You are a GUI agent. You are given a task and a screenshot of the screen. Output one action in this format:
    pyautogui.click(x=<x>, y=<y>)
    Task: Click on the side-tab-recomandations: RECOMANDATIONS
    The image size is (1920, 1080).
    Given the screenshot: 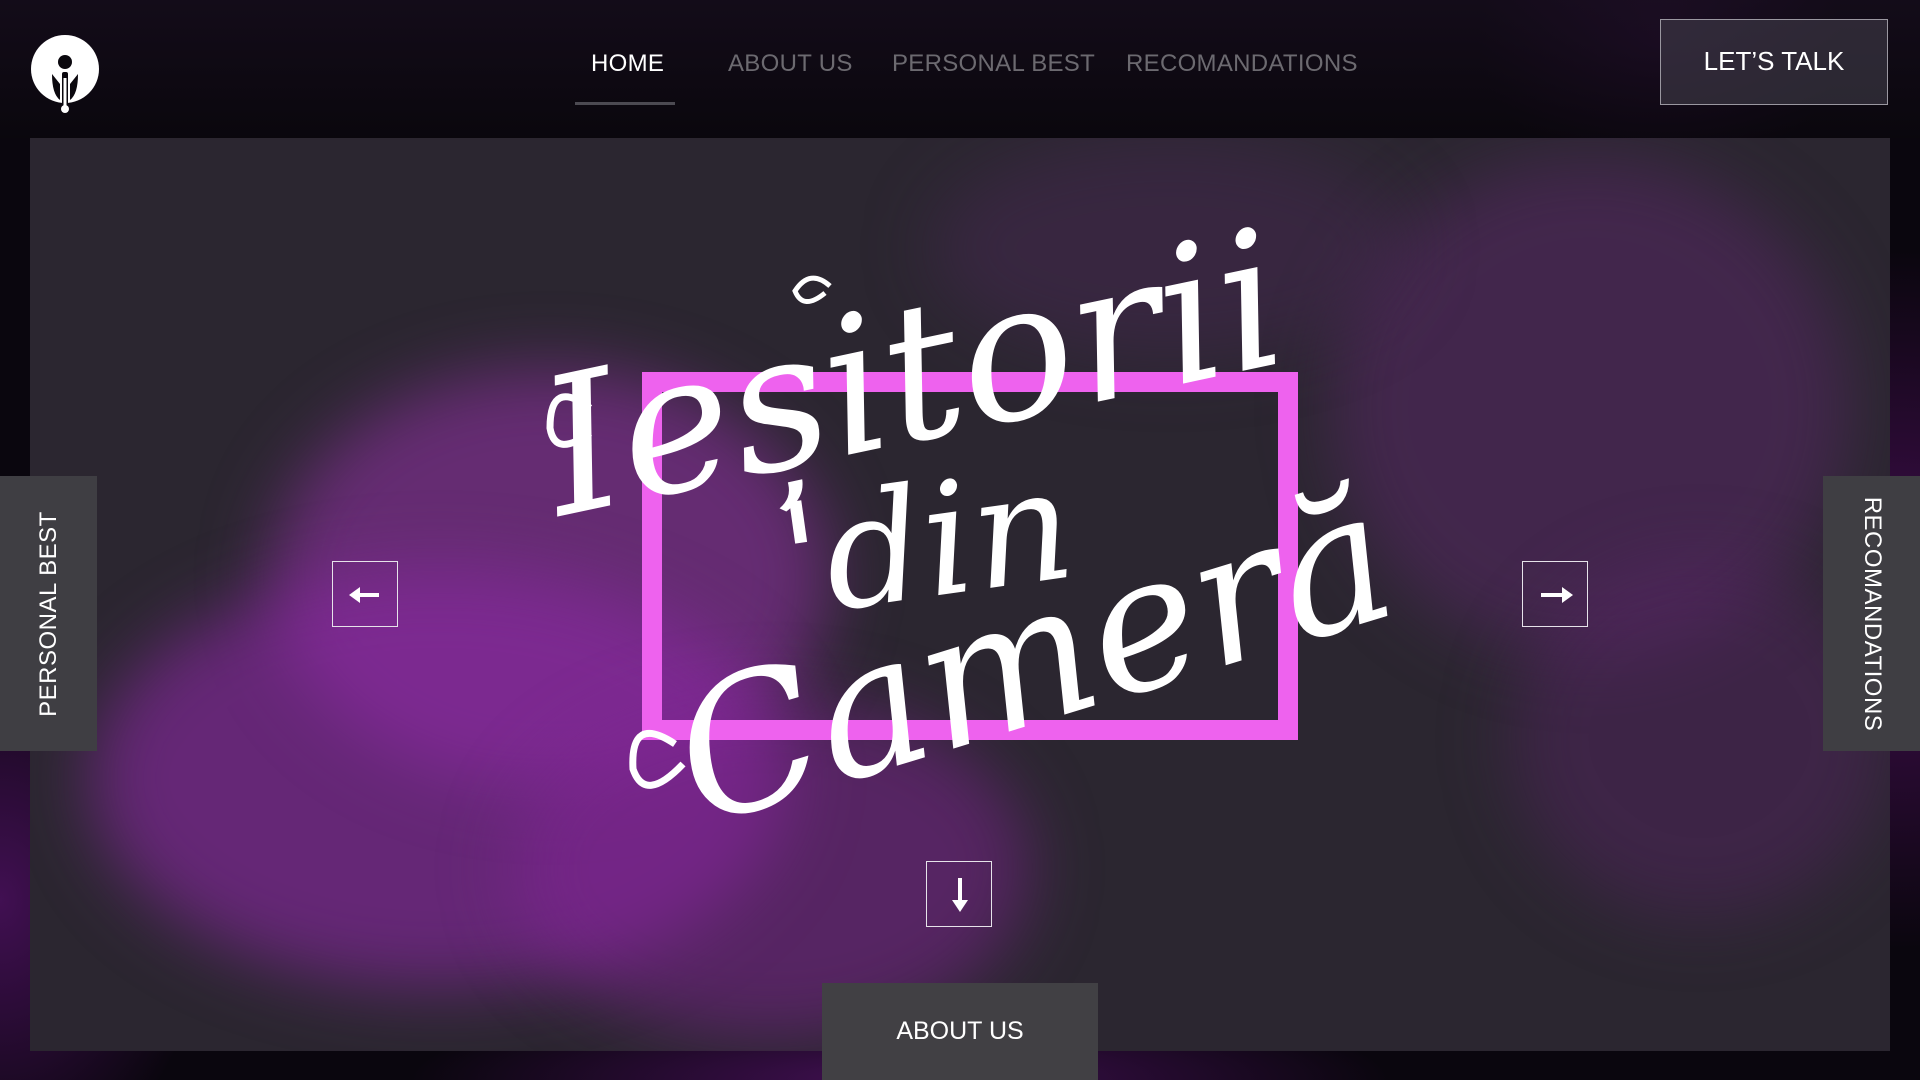 What is the action you would take?
    pyautogui.click(x=1871, y=613)
    